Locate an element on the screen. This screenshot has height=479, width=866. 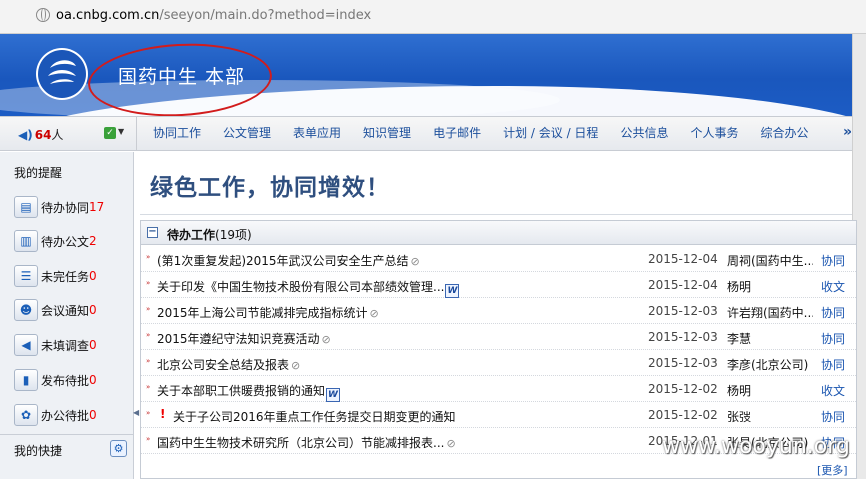
collapse-panel-button: − is located at coordinates (152, 232).